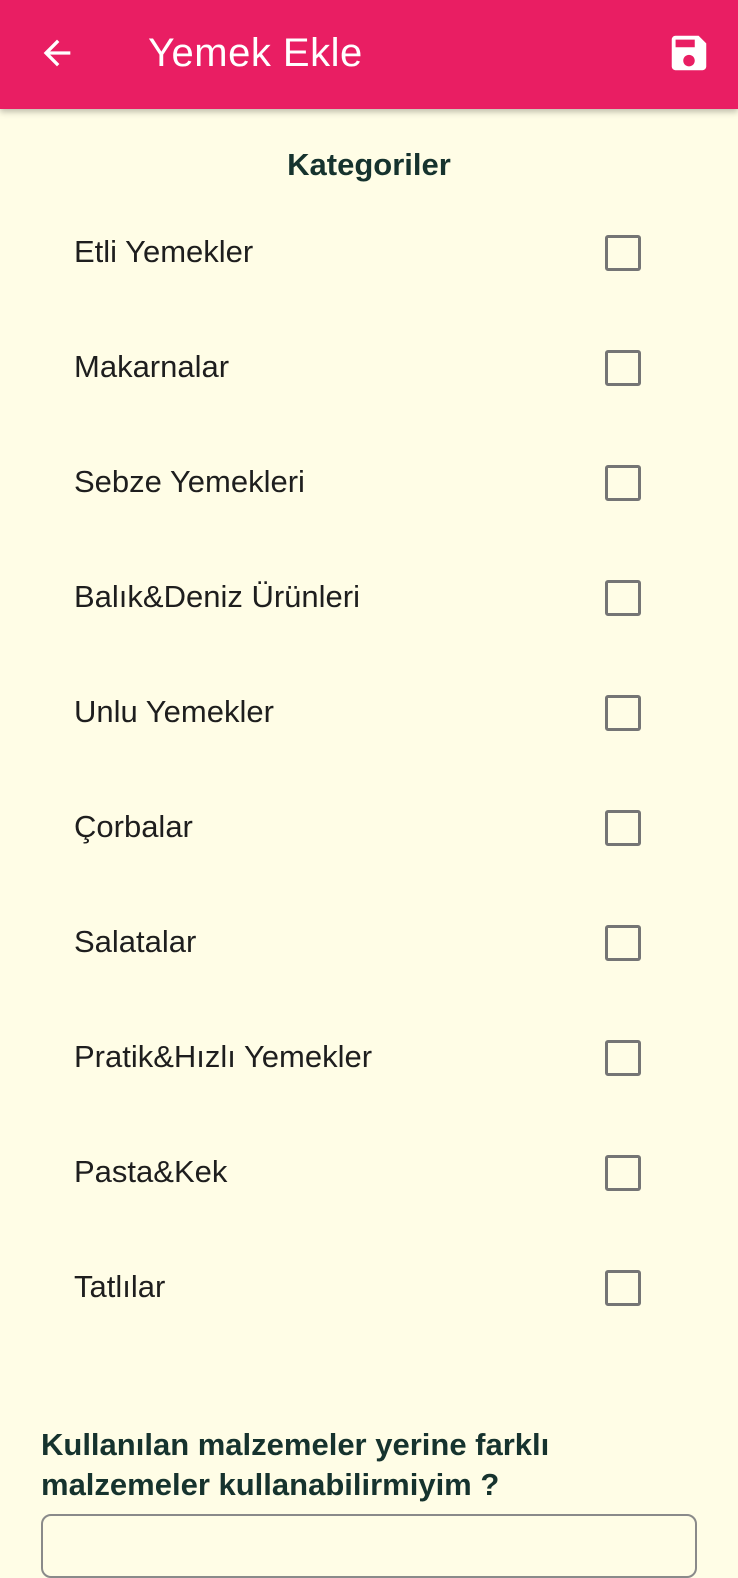  What do you see at coordinates (369, 253) in the screenshot?
I see `category-item-etli-yemekler: Etli Yemekler` at bounding box center [369, 253].